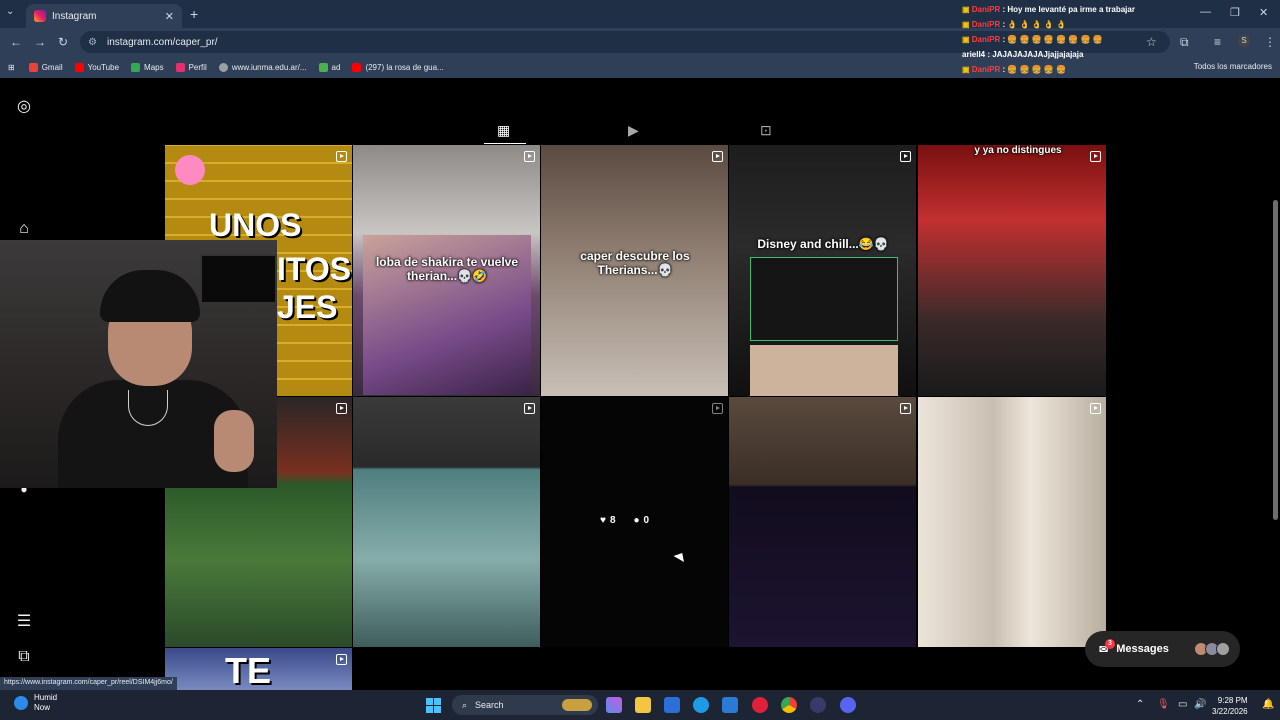  I want to click on reels-tab-icon: ▶, so click(633, 130).